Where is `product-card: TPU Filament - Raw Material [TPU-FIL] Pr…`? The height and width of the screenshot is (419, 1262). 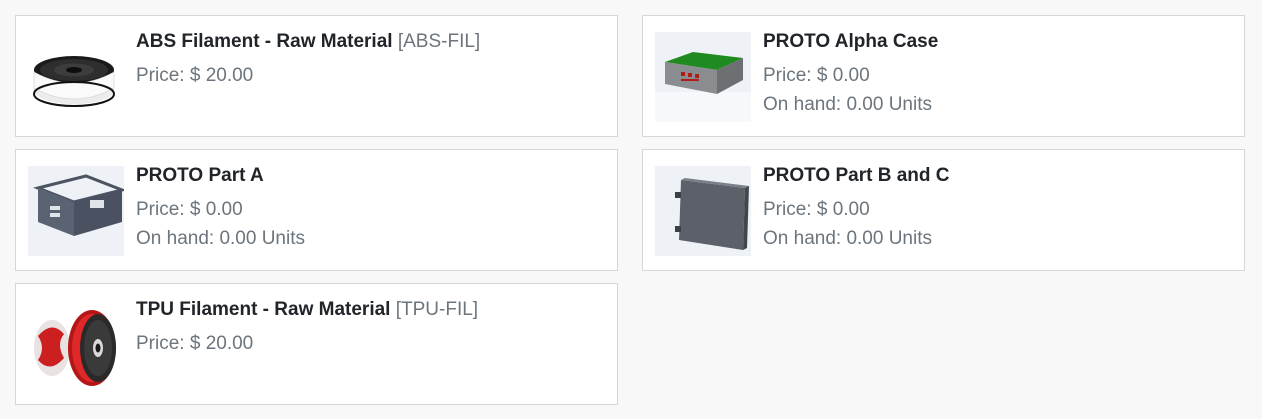 product-card: TPU Filament - Raw Material [TPU-FIL] Pr… is located at coordinates (316, 344).